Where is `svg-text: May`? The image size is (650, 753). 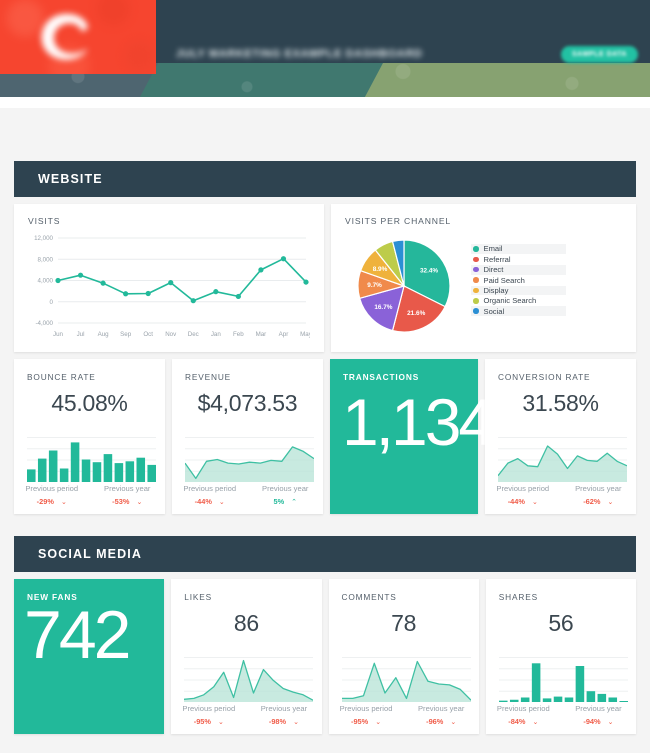 svg-text: May is located at coordinates (305, 334).